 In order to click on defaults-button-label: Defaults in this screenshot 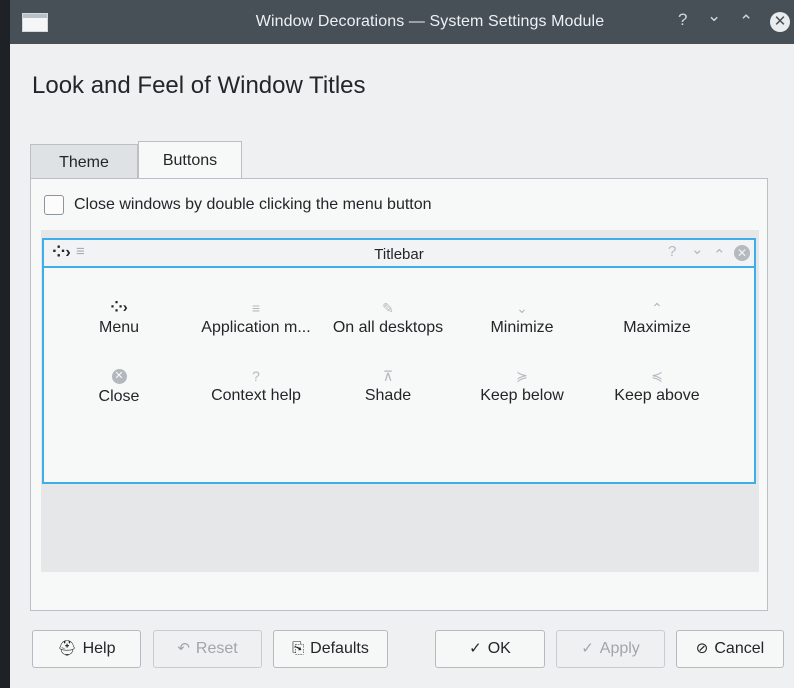, I will do `click(339, 648)`.